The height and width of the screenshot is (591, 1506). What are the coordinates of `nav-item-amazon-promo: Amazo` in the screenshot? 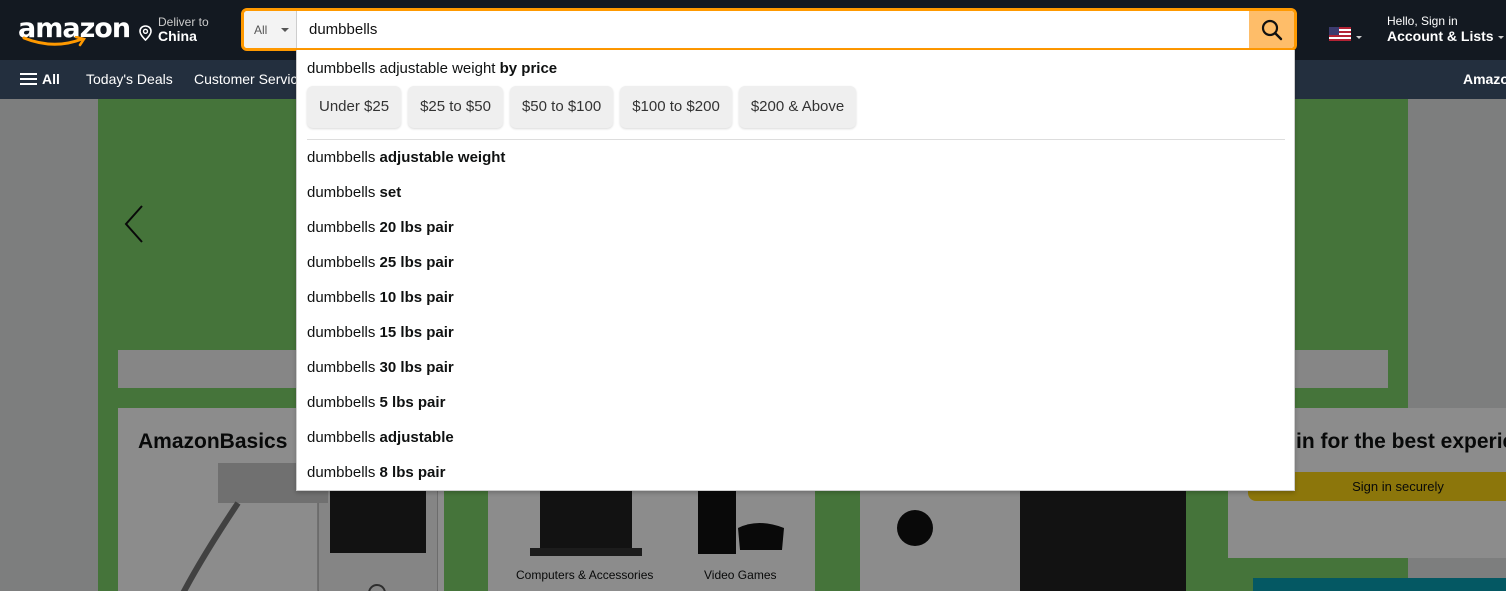 It's located at (1484, 79).